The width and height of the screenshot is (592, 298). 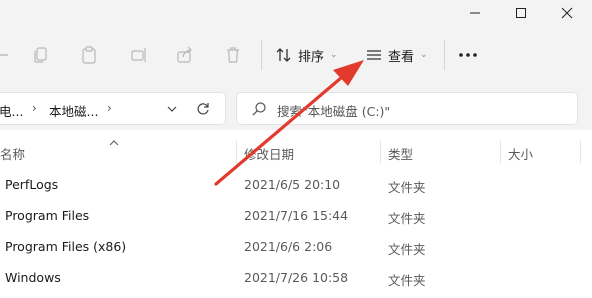 I want to click on maximize-button, so click(x=521, y=13).